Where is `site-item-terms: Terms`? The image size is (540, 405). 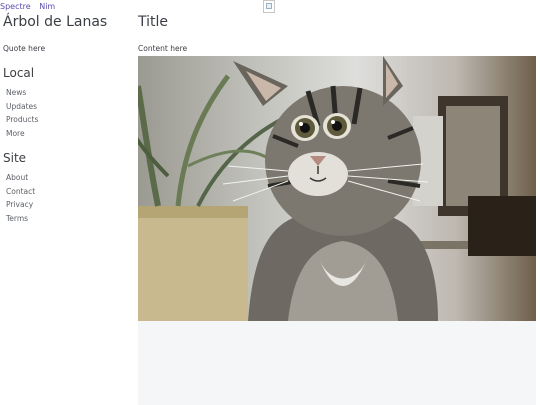 site-item-terms: Terms is located at coordinates (68, 219).